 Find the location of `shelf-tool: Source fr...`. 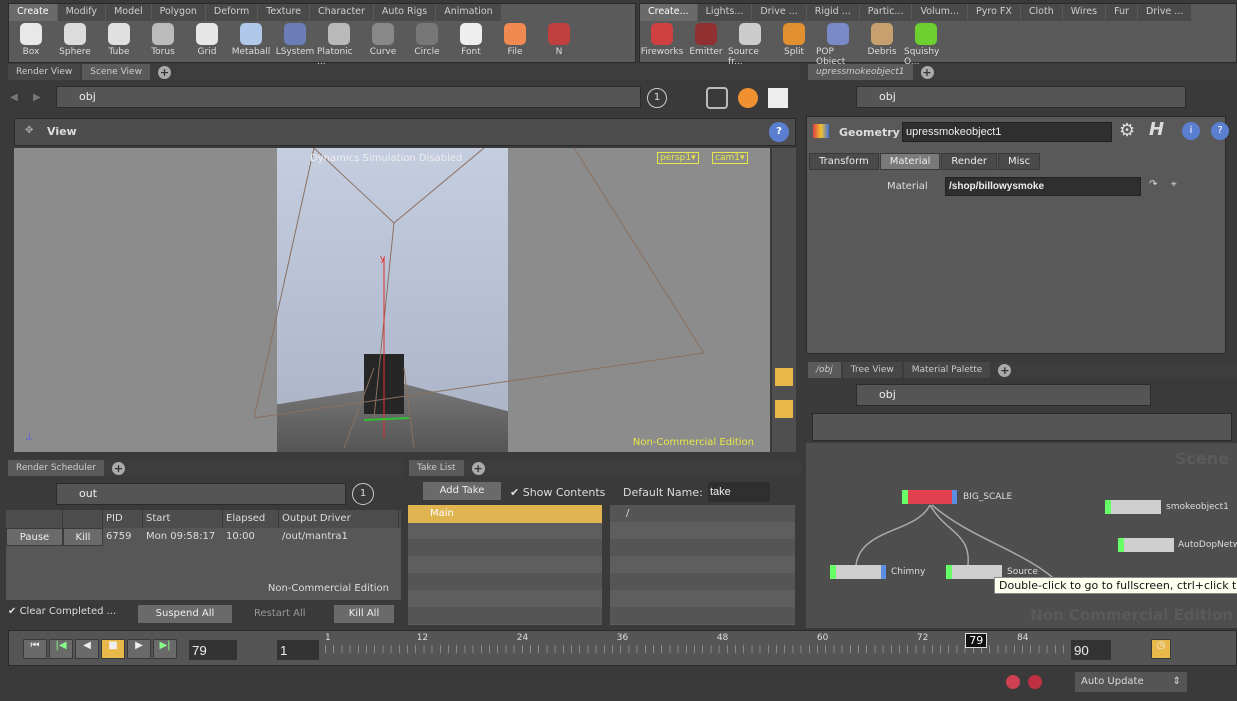

shelf-tool: Source fr... is located at coordinates (750, 45).